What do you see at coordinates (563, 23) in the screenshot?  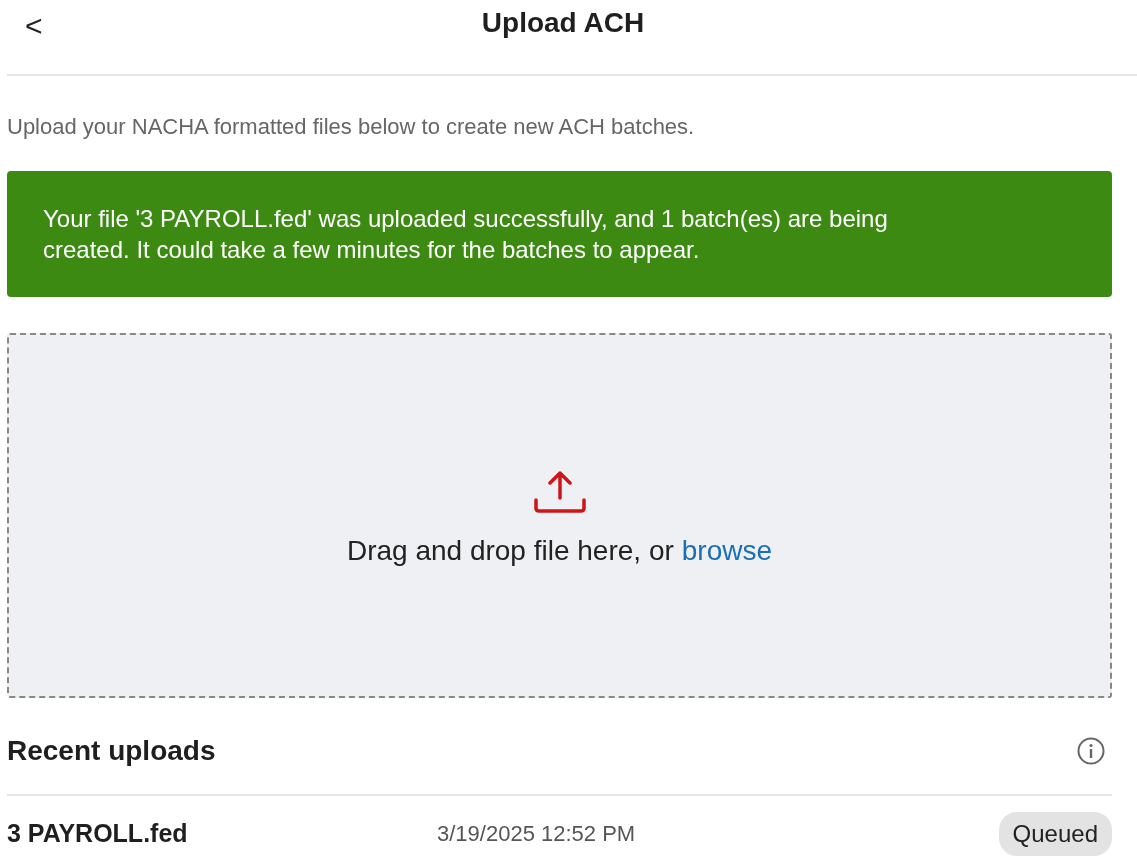 I see `page-title: Upload ACH` at bounding box center [563, 23].